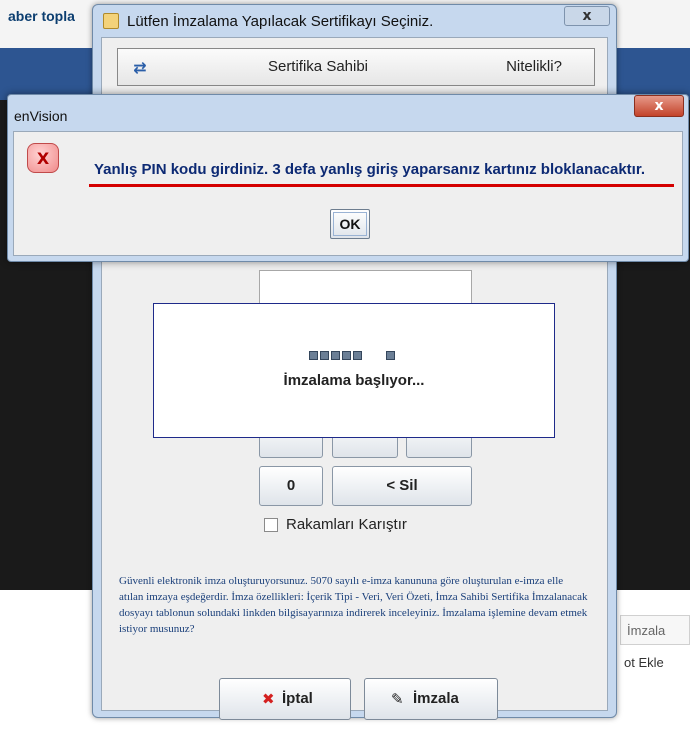  I want to click on java-app-icon, so click(111, 21).